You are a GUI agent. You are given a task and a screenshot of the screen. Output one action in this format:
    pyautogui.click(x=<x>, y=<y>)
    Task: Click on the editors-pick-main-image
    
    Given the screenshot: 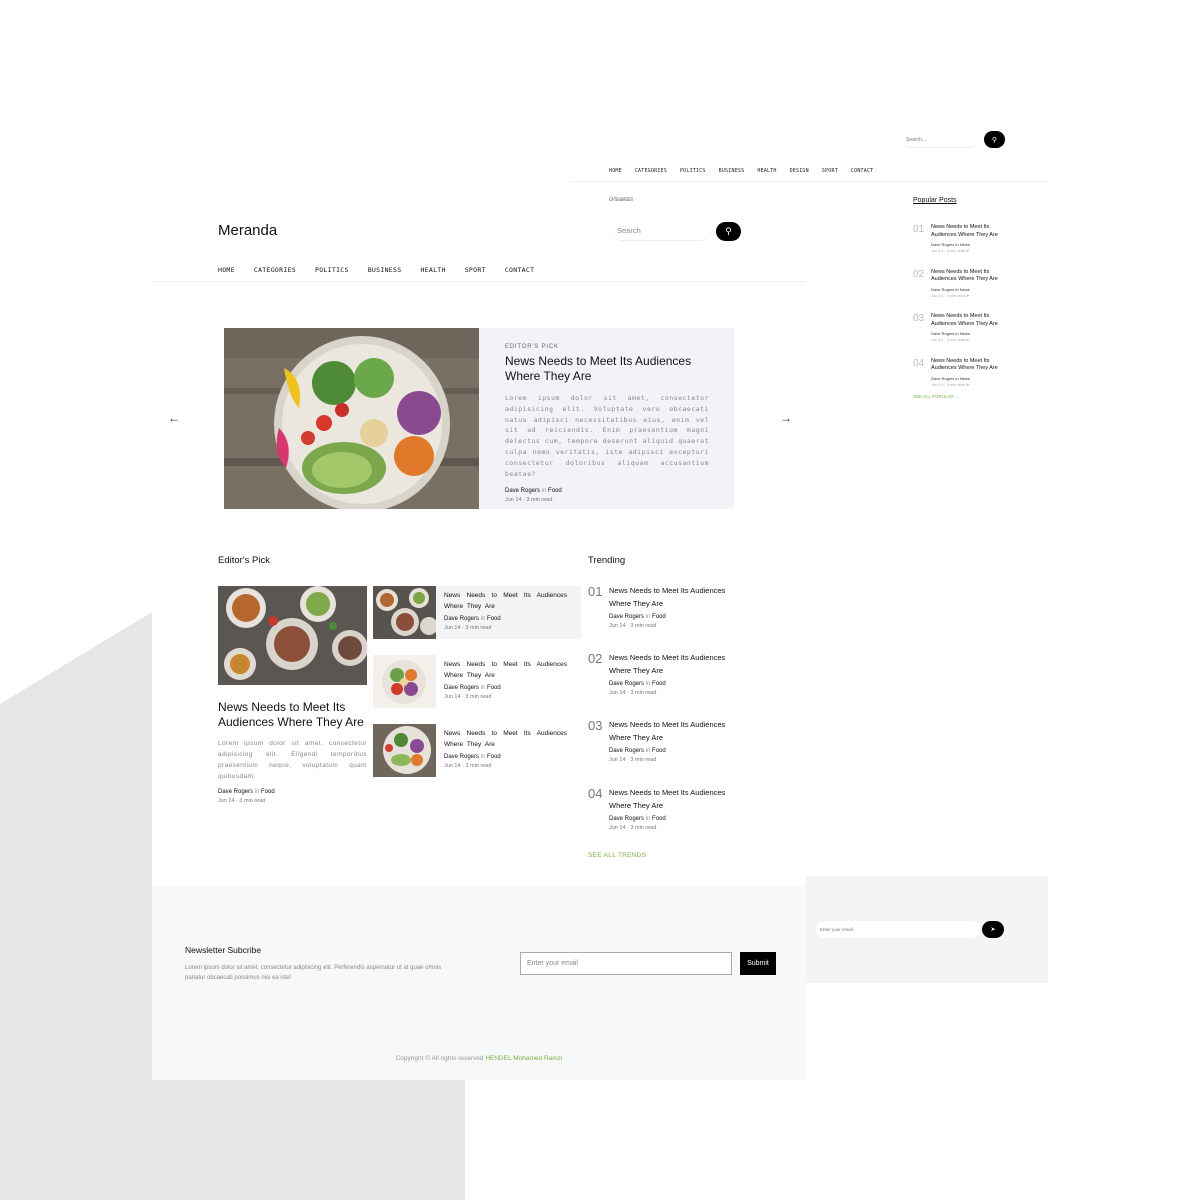 What is the action you would take?
    pyautogui.click(x=292, y=635)
    